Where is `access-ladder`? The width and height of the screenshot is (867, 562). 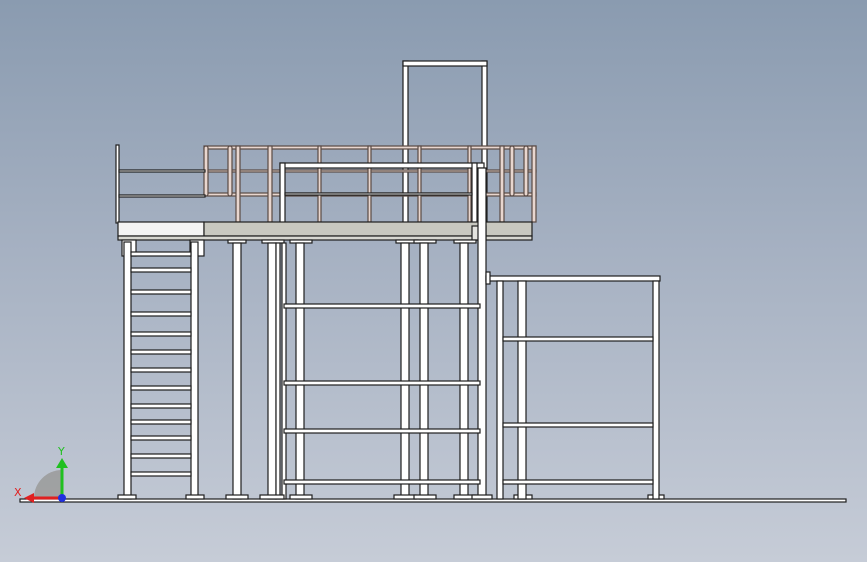 access-ladder is located at coordinates (161, 370).